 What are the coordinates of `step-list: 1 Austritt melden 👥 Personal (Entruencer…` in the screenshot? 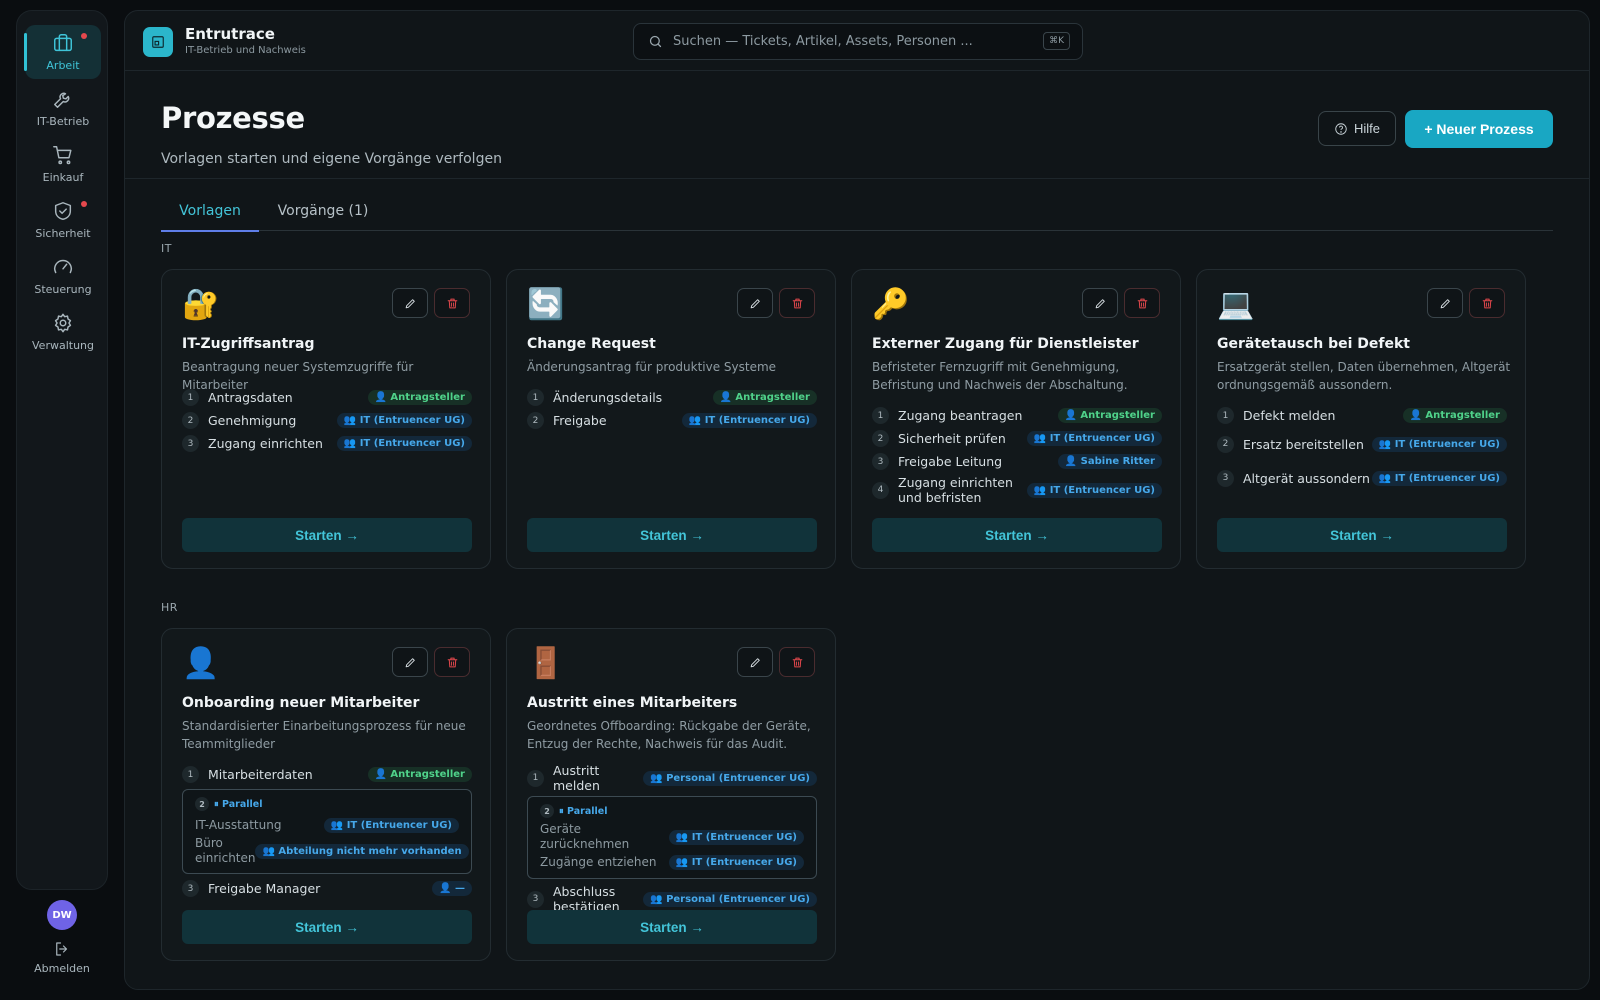 It's located at (672, 839).